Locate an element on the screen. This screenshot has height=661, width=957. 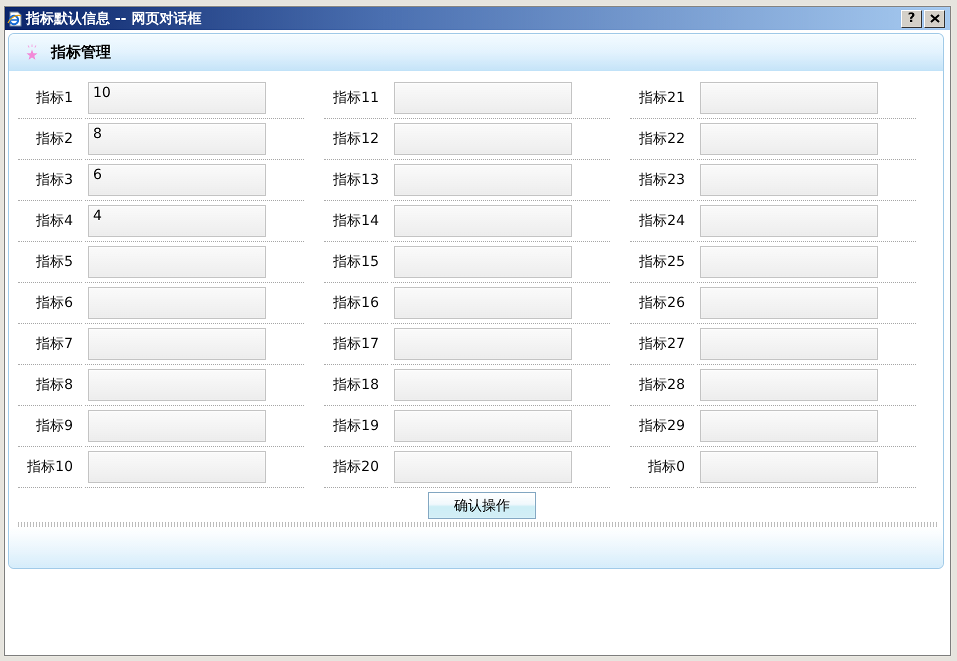
field-label: 指标4 is located at coordinates (54, 221).